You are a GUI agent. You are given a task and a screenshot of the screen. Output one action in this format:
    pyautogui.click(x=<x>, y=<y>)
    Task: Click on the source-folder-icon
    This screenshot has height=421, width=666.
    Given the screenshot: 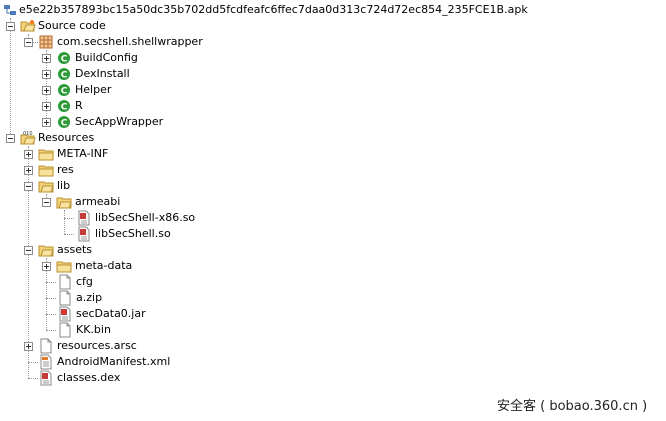 What is the action you would take?
    pyautogui.click(x=28, y=26)
    